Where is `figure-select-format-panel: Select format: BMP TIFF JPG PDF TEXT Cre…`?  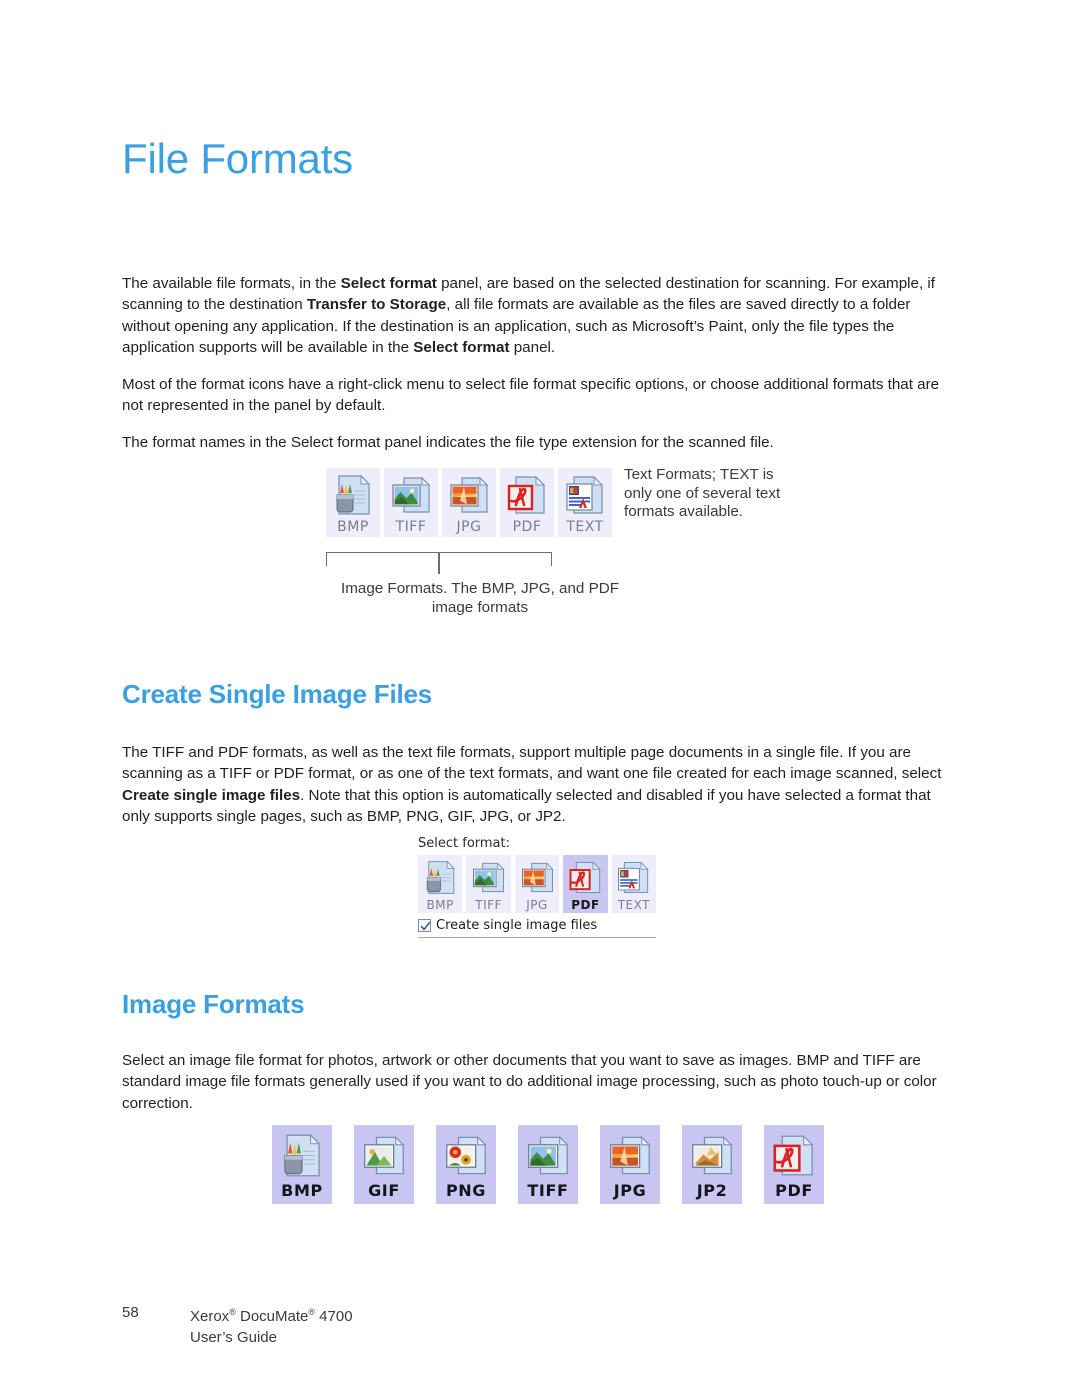 figure-select-format-panel: Select format: BMP TIFF JPG PDF TEXT Cre… is located at coordinates (537, 887).